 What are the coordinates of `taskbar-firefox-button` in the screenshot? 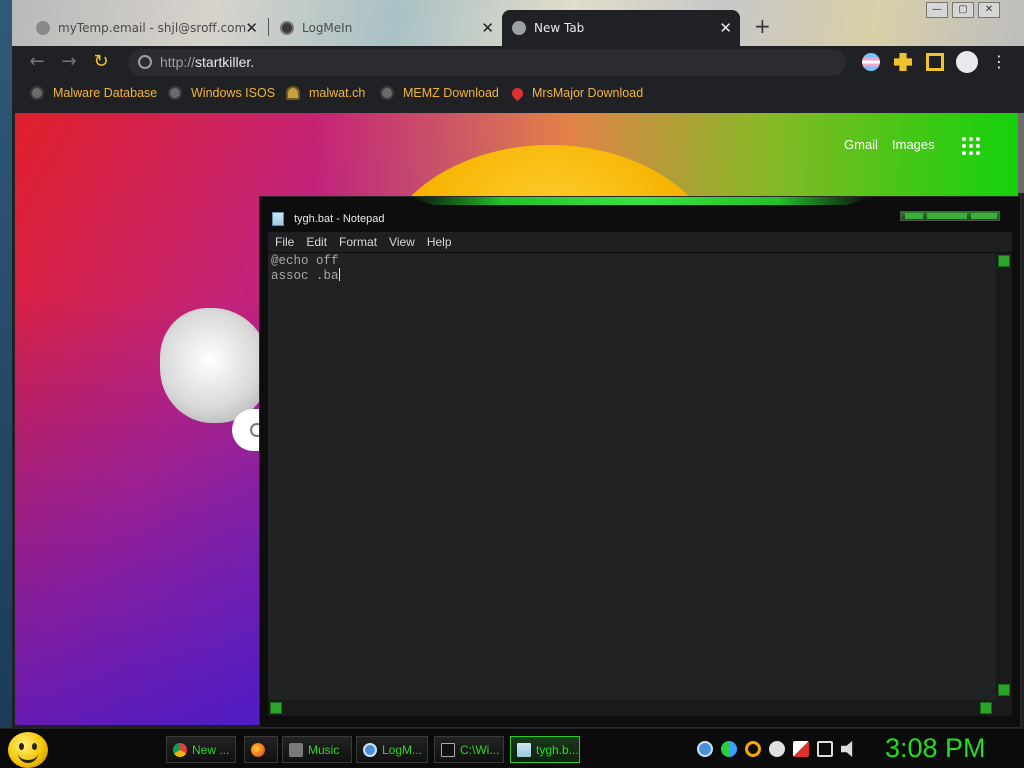 It's located at (261, 749).